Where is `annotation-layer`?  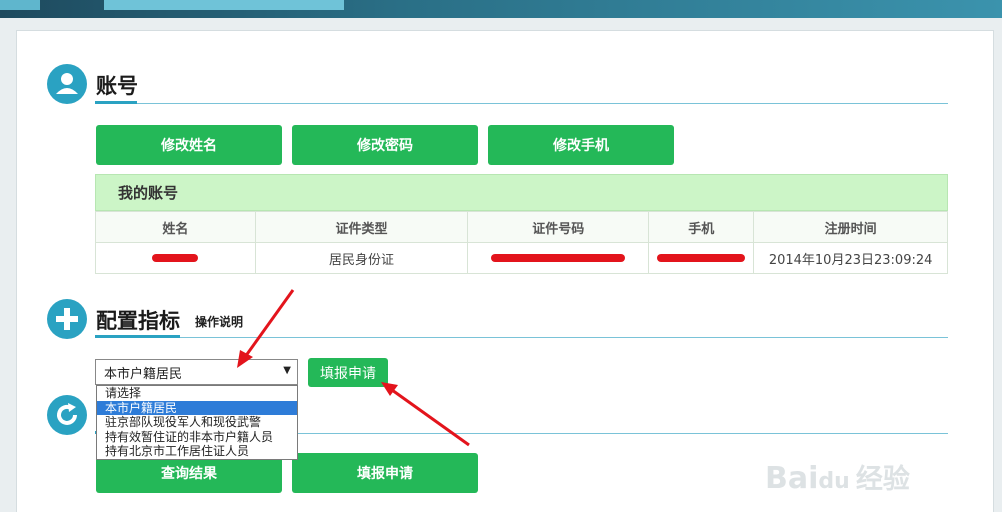
annotation-layer is located at coordinates (353, 368).